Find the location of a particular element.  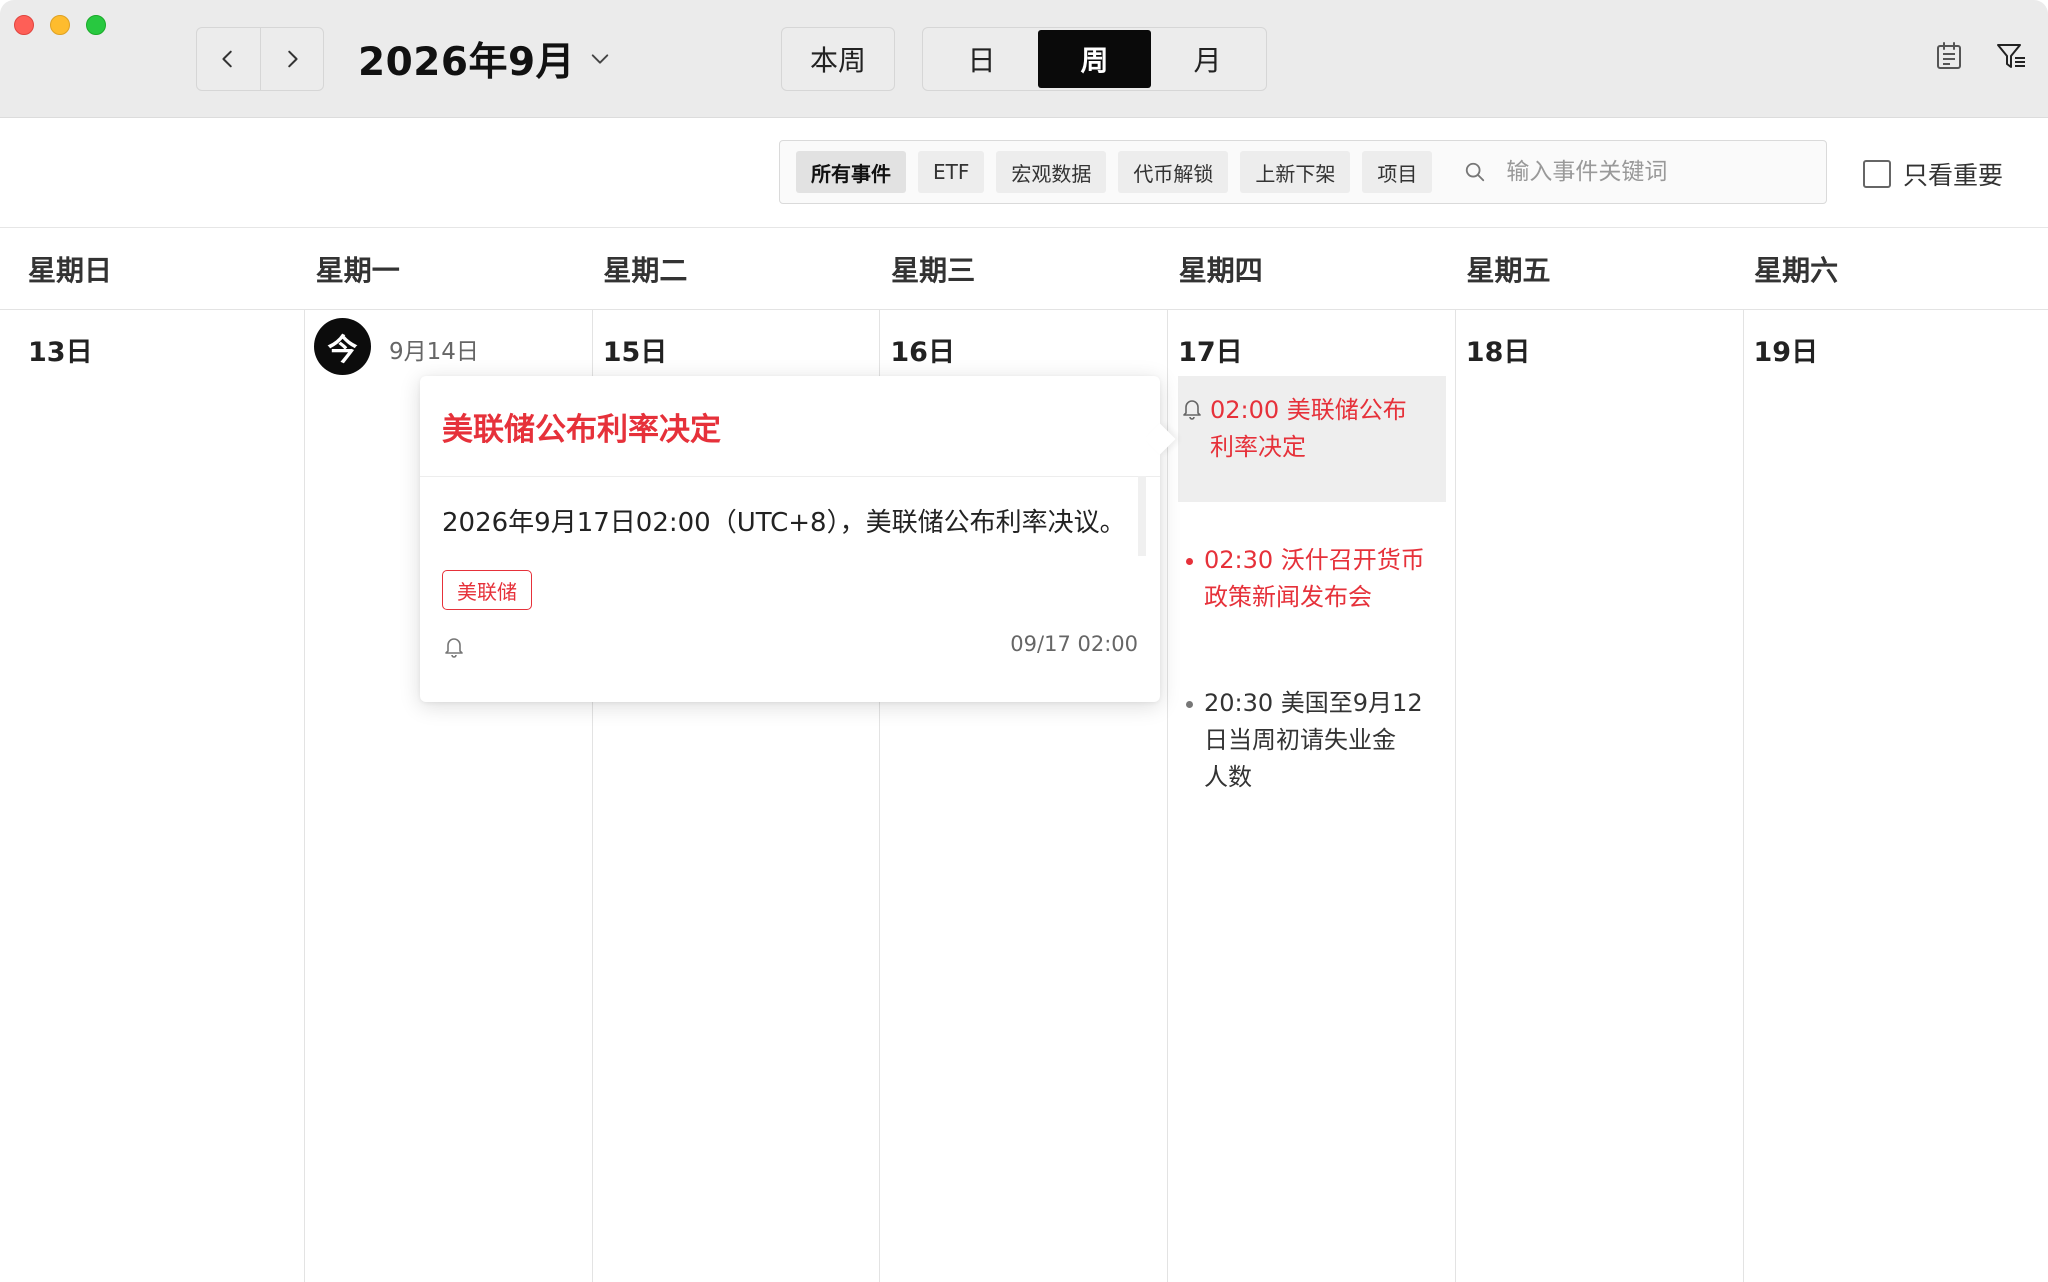

event-item: 20:30 美国至9月12 日当周初请失业金 人数 is located at coordinates (1312, 740).